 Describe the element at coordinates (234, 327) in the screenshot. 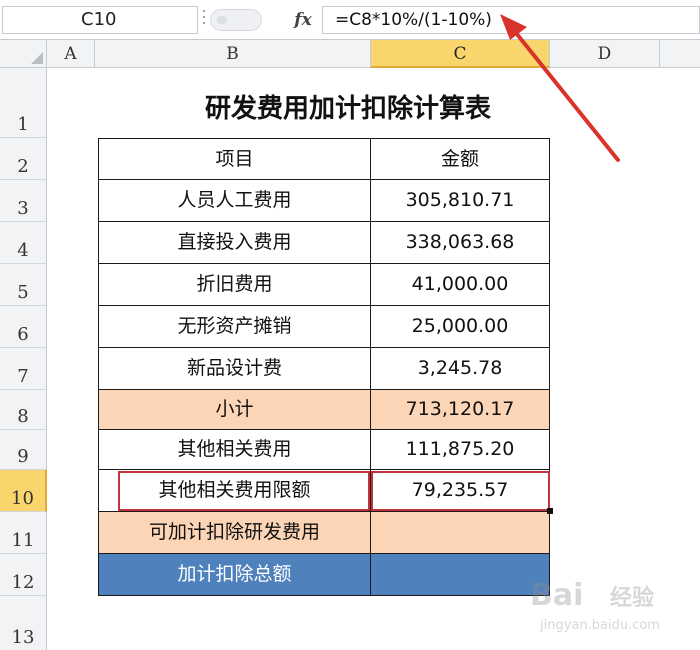

I see `item-label-cell: 无形资产摊销` at that location.